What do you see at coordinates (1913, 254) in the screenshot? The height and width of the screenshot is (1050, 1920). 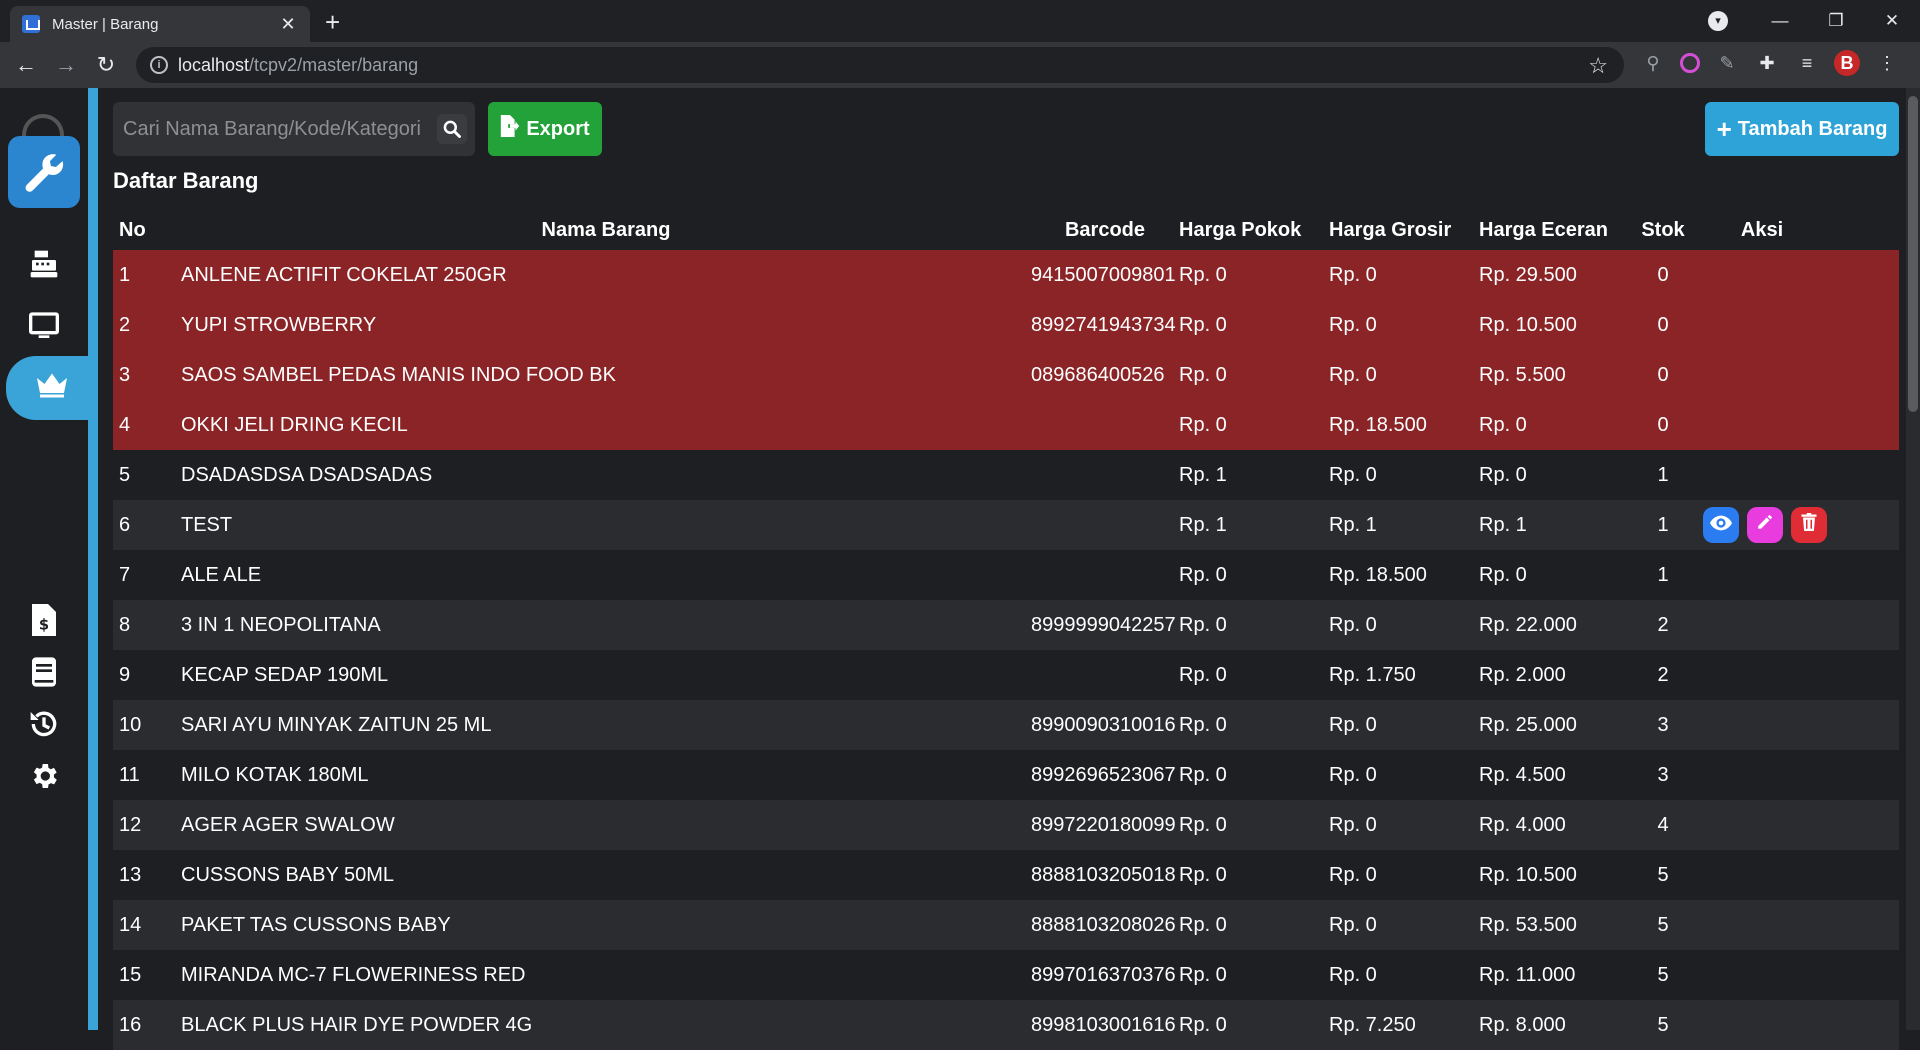 I see `scrollbar-thumb` at bounding box center [1913, 254].